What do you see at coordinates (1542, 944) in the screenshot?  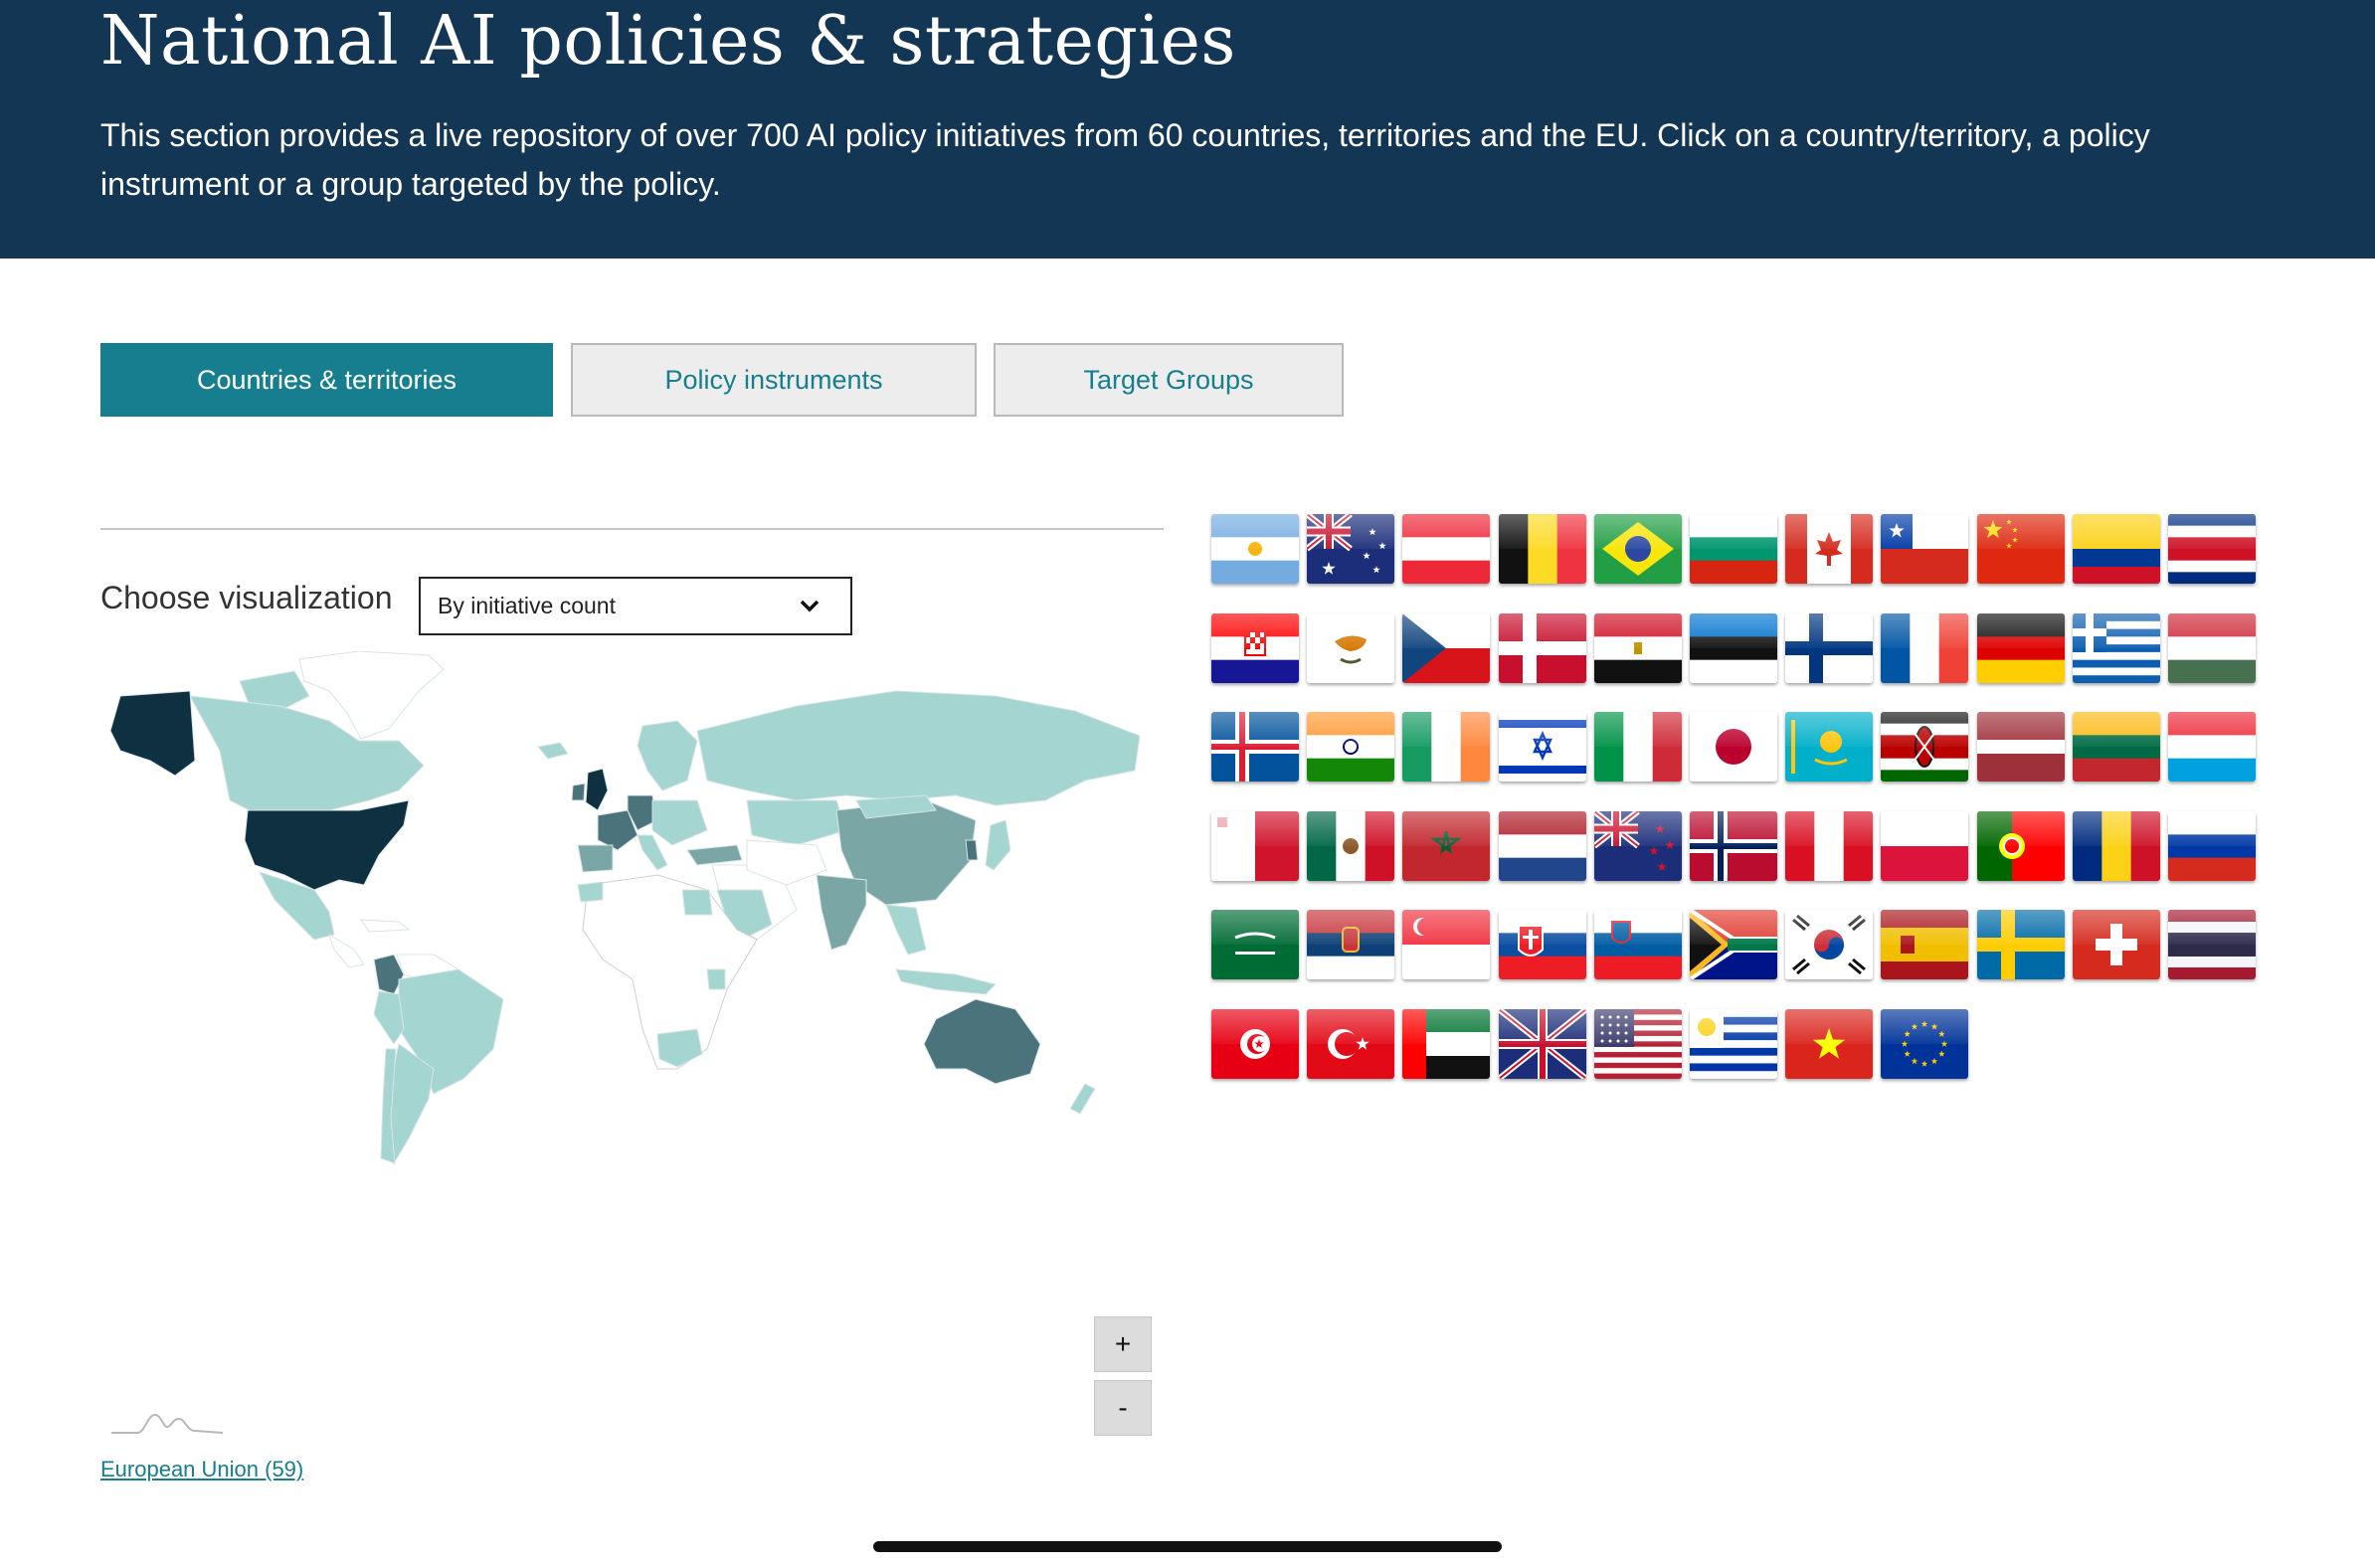 I see `slovakia-flag` at bounding box center [1542, 944].